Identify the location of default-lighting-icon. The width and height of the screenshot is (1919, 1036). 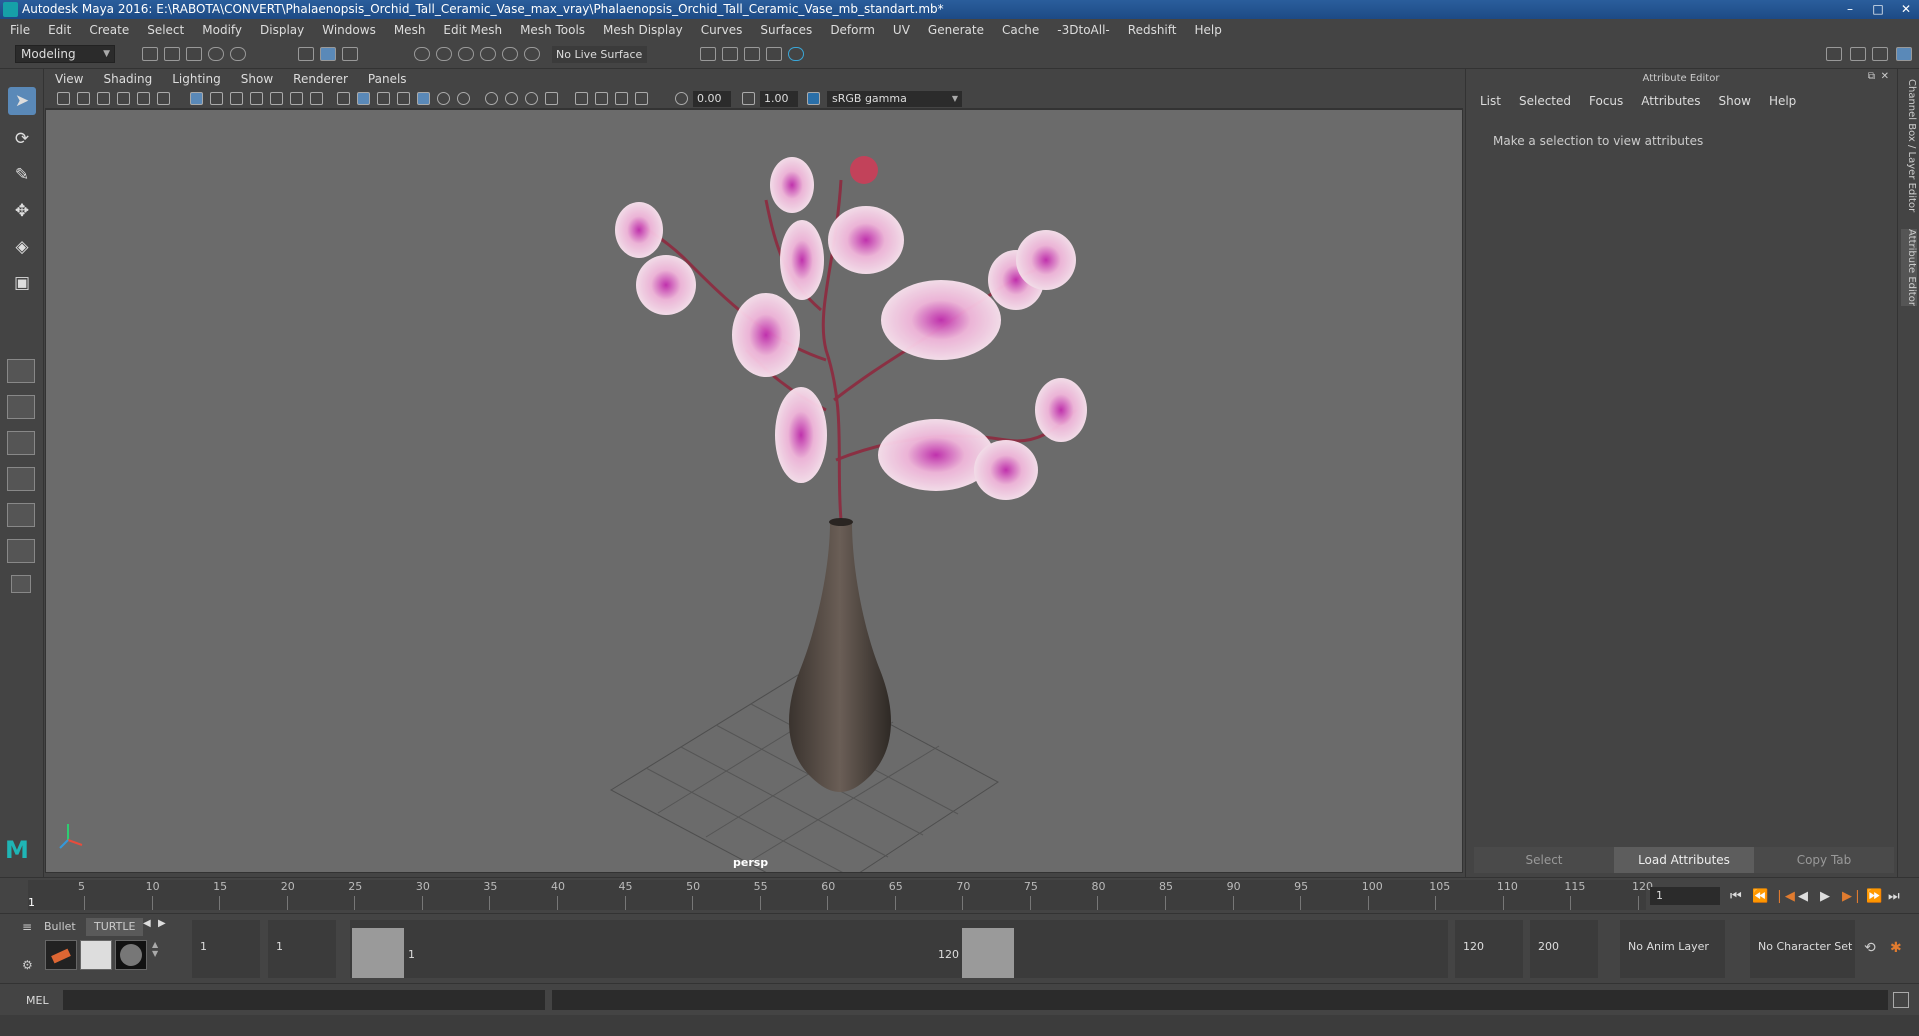
(383, 98).